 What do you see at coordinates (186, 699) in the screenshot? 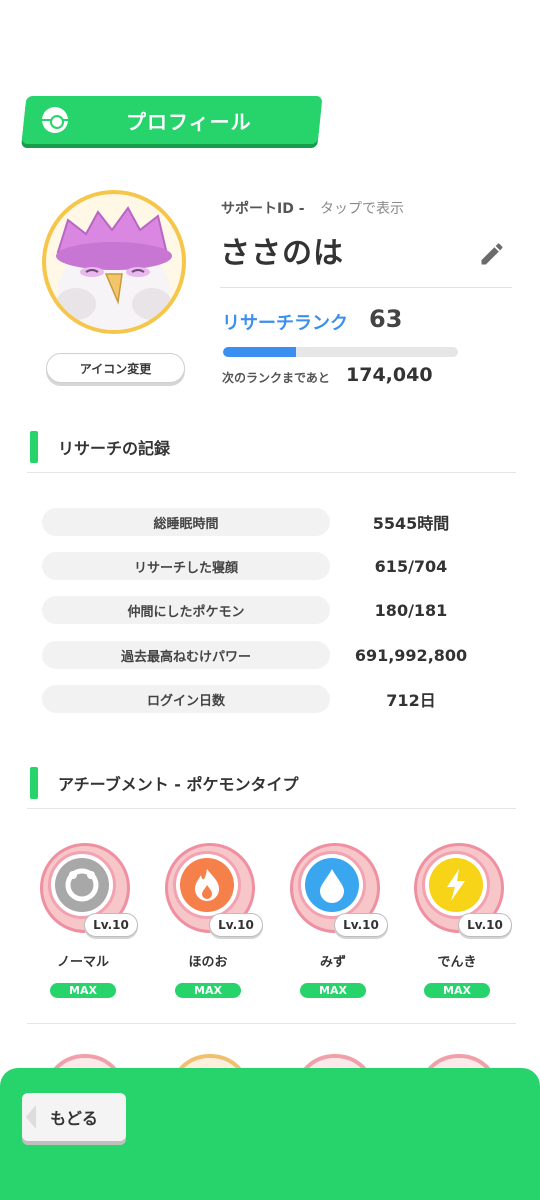
I see `stat-label: ログイン日数` at bounding box center [186, 699].